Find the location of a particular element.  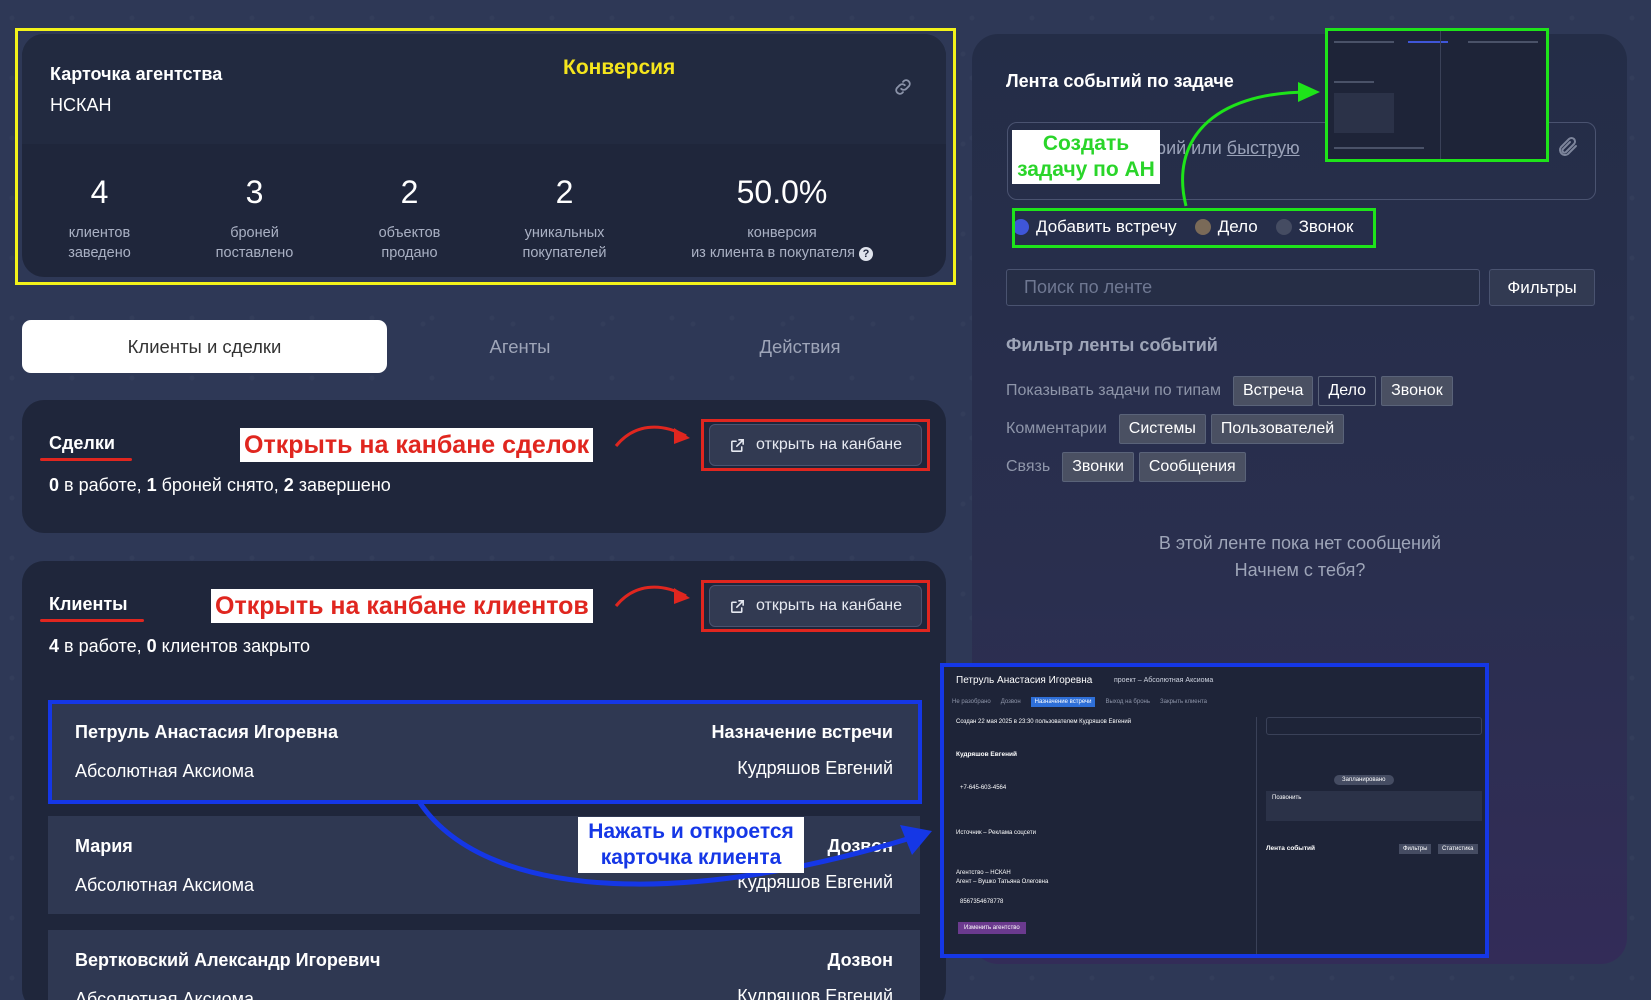

clients-title-underline is located at coordinates (92, 620).